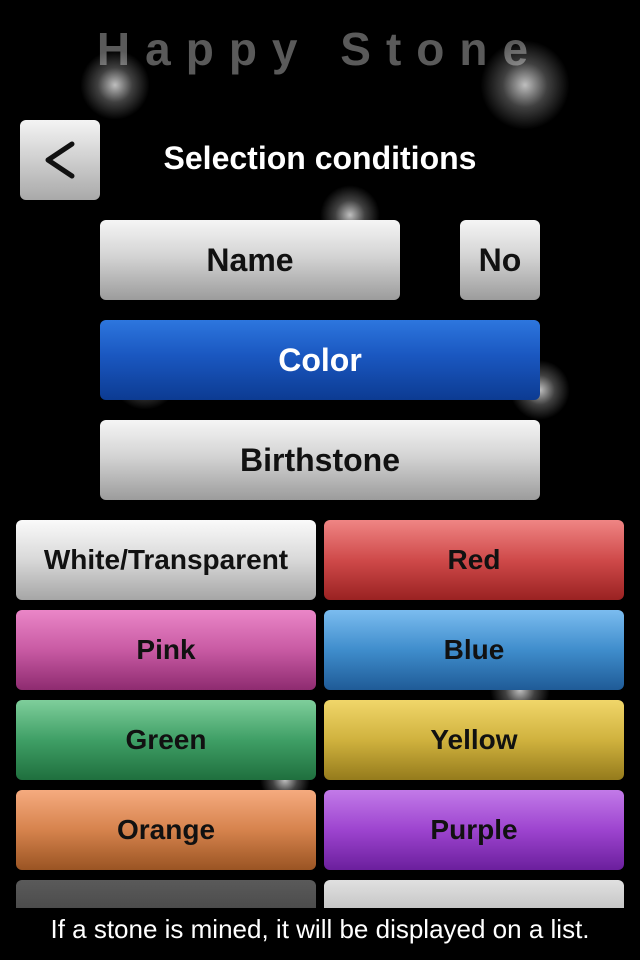  I want to click on back-button, so click(60, 160).